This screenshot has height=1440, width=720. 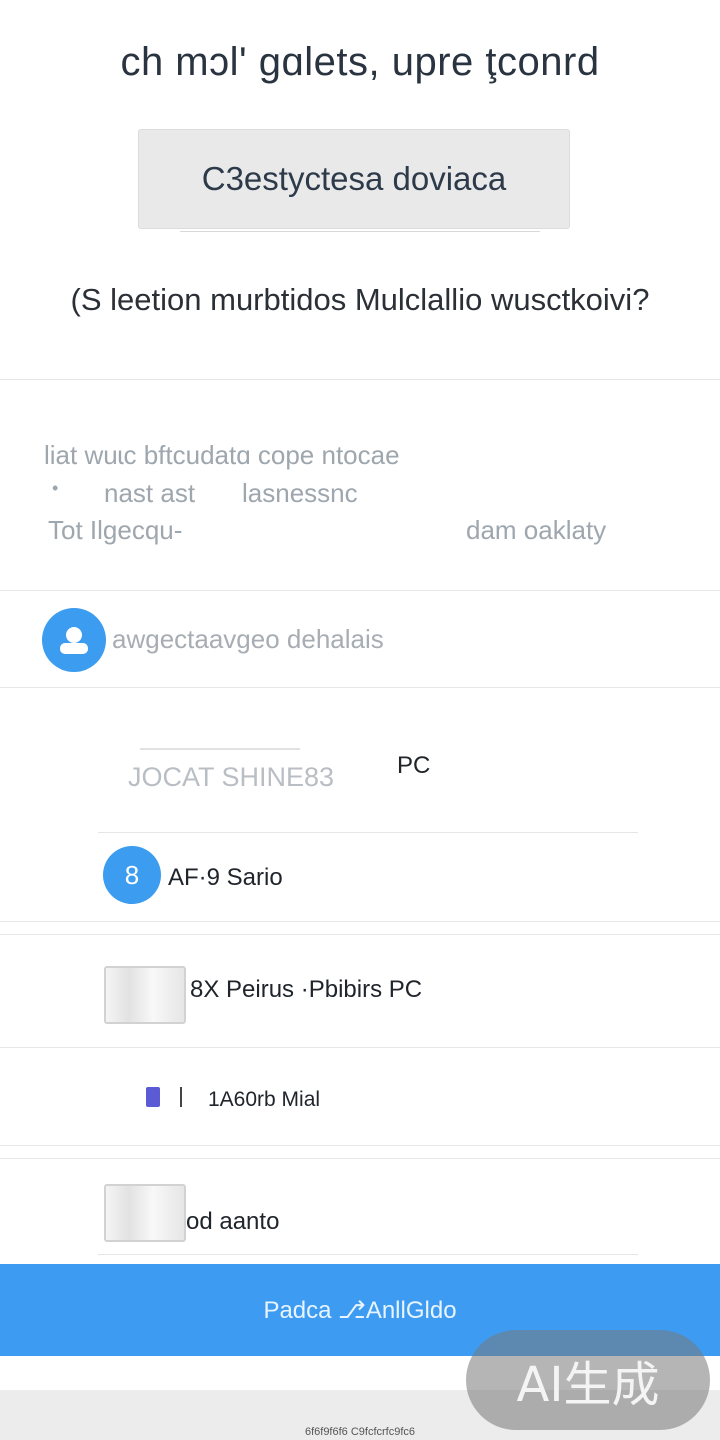 I want to click on device-name-faded: JOCAT SHINE83, so click(x=231, y=777).